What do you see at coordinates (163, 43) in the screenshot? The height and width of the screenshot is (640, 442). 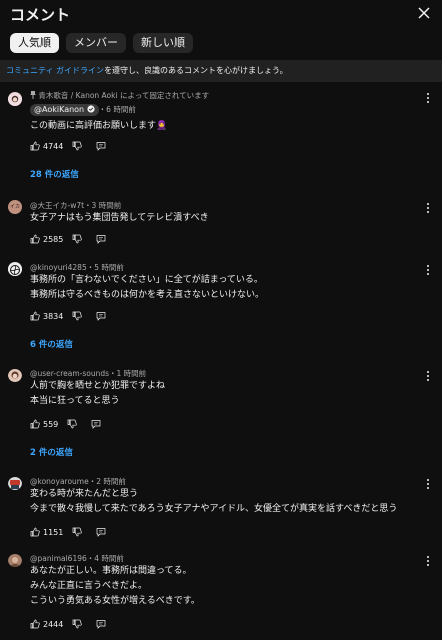 I see `chip-newest: 新しい順` at bounding box center [163, 43].